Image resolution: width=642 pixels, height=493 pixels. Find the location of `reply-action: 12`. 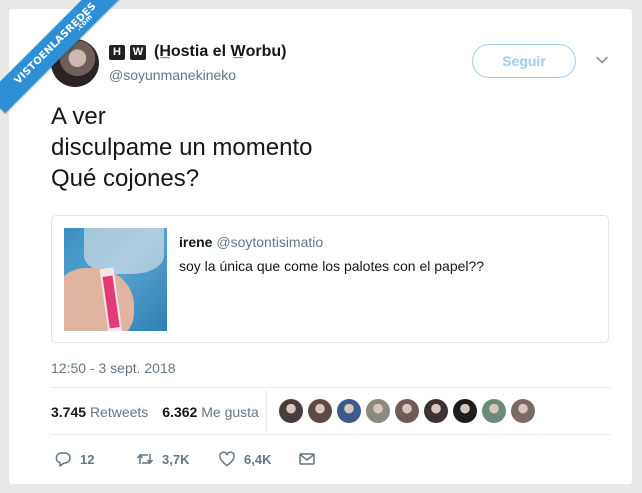

reply-action: 12 is located at coordinates (95, 459).